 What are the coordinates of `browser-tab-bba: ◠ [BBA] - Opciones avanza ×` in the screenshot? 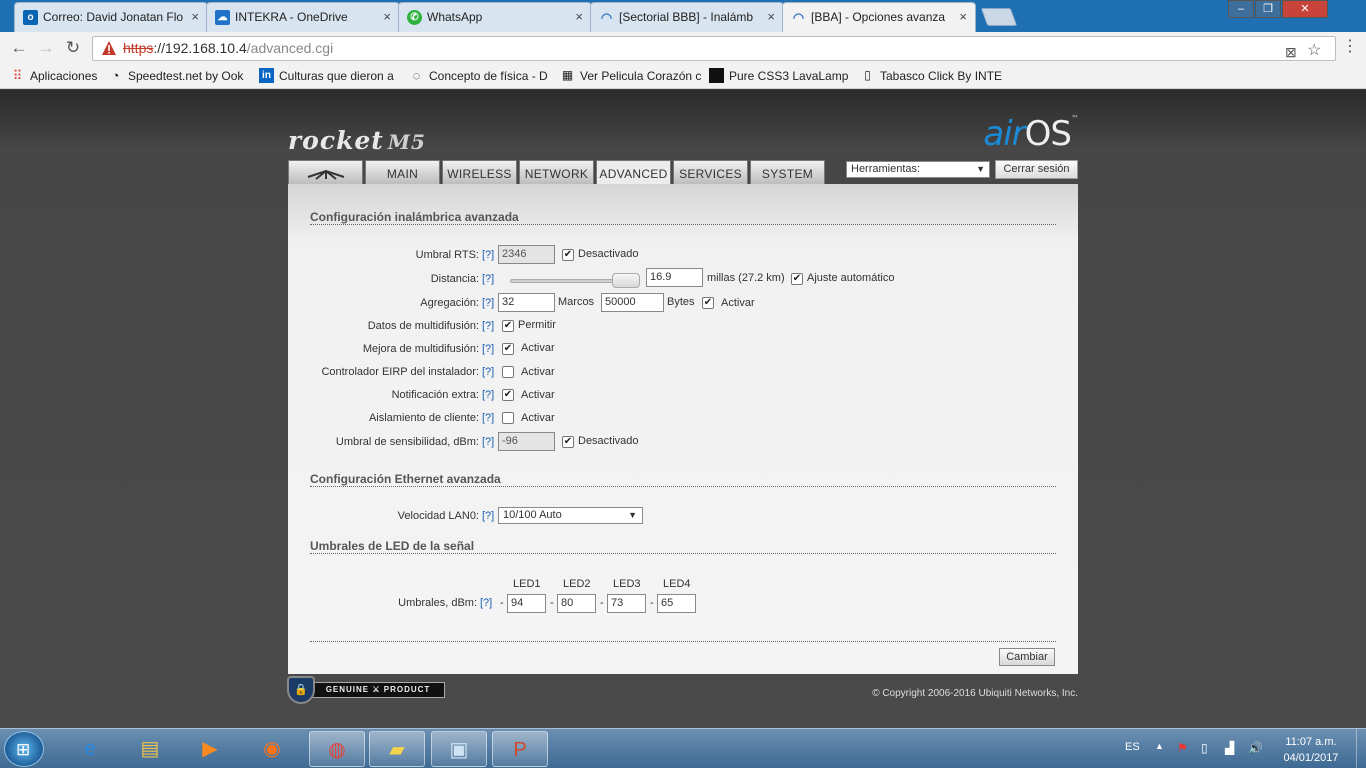 It's located at (879, 17).